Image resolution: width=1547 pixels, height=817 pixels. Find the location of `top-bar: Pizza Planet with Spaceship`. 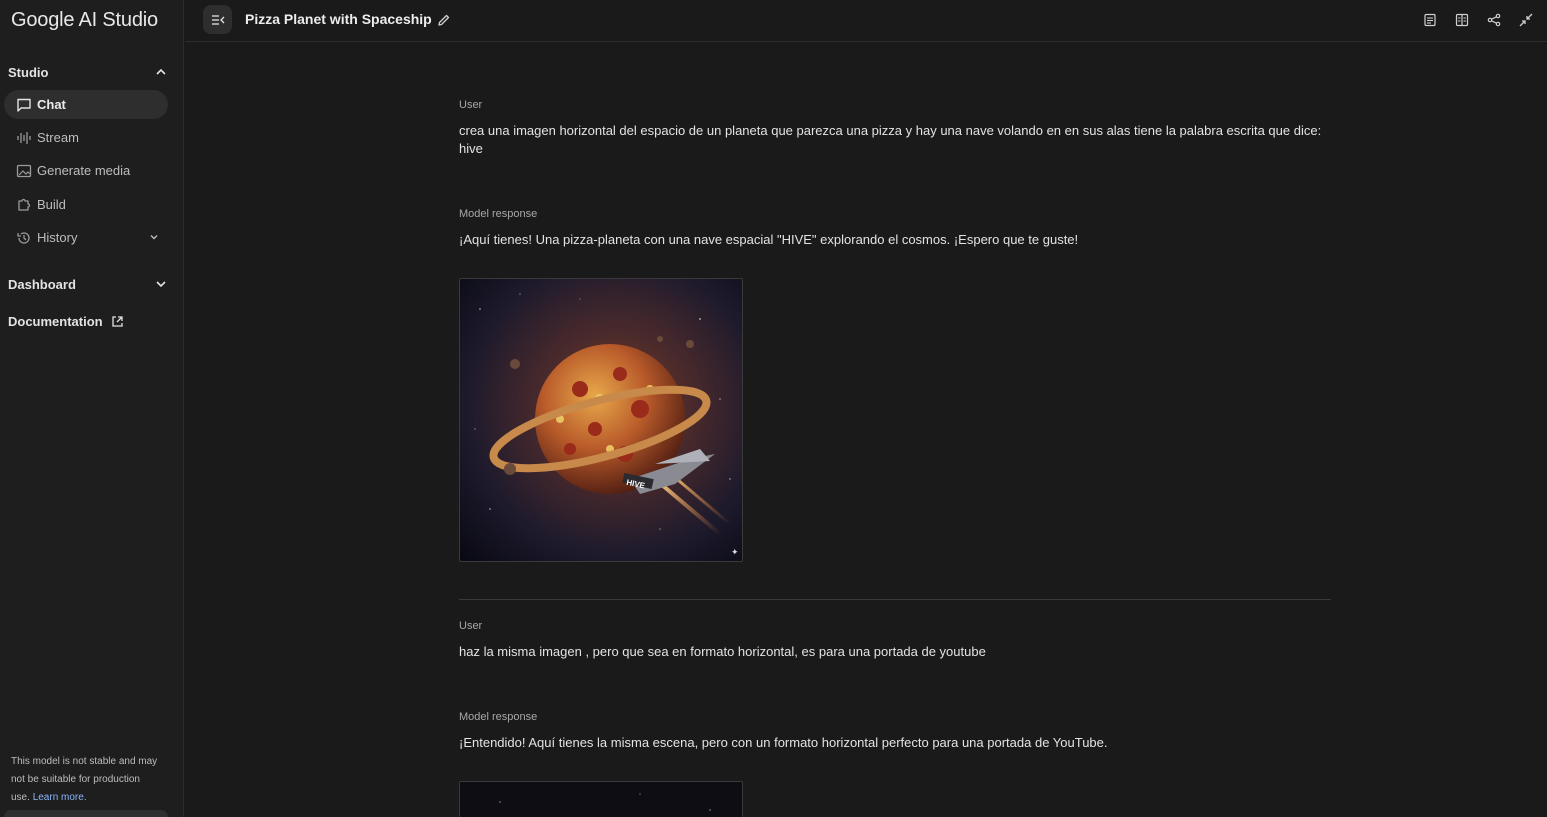

top-bar: Pizza Planet with Spaceship is located at coordinates (866, 21).